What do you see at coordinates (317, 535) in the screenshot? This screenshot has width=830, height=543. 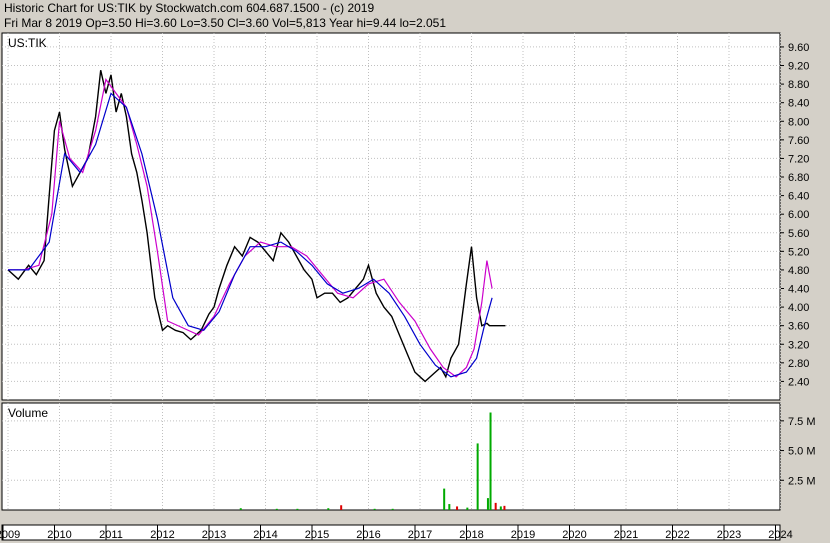 I see `x-tick-label: 2015` at bounding box center [317, 535].